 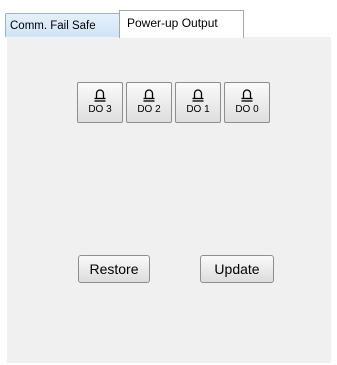 I want to click on restore-button: Restore, so click(x=114, y=269).